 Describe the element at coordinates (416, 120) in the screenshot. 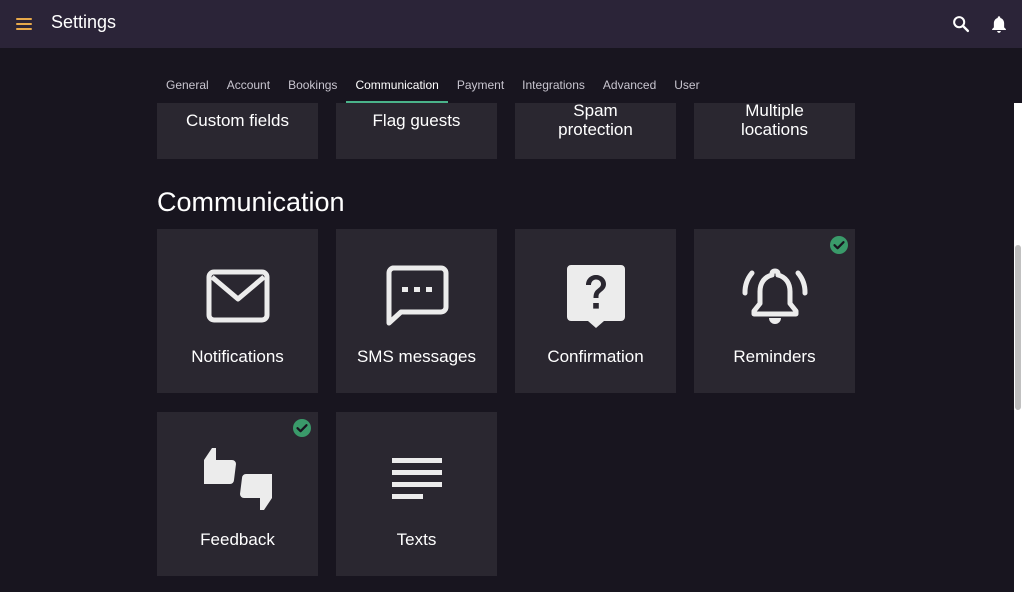

I see `card-label: Flag guests` at that location.